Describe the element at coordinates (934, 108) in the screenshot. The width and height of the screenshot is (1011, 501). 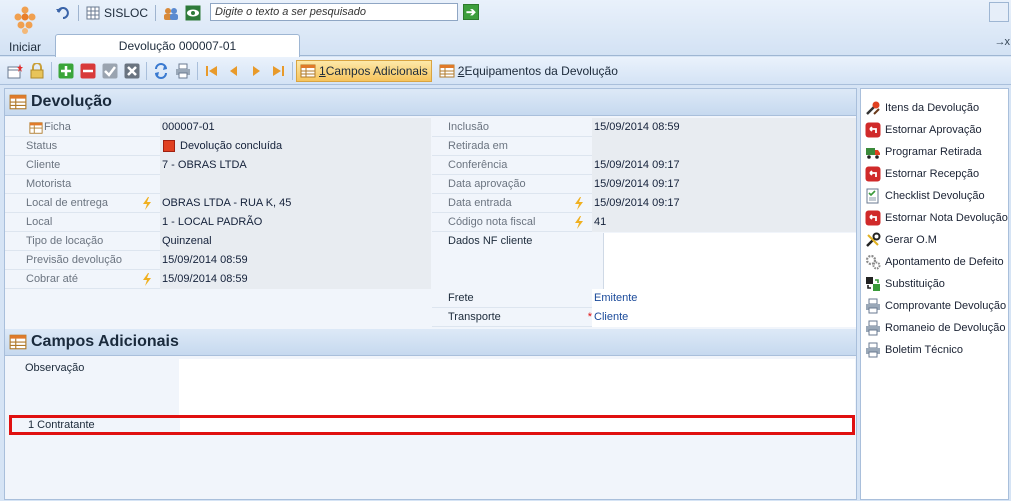
I see `action-itens-devolucao: Itens da Devolução` at that location.